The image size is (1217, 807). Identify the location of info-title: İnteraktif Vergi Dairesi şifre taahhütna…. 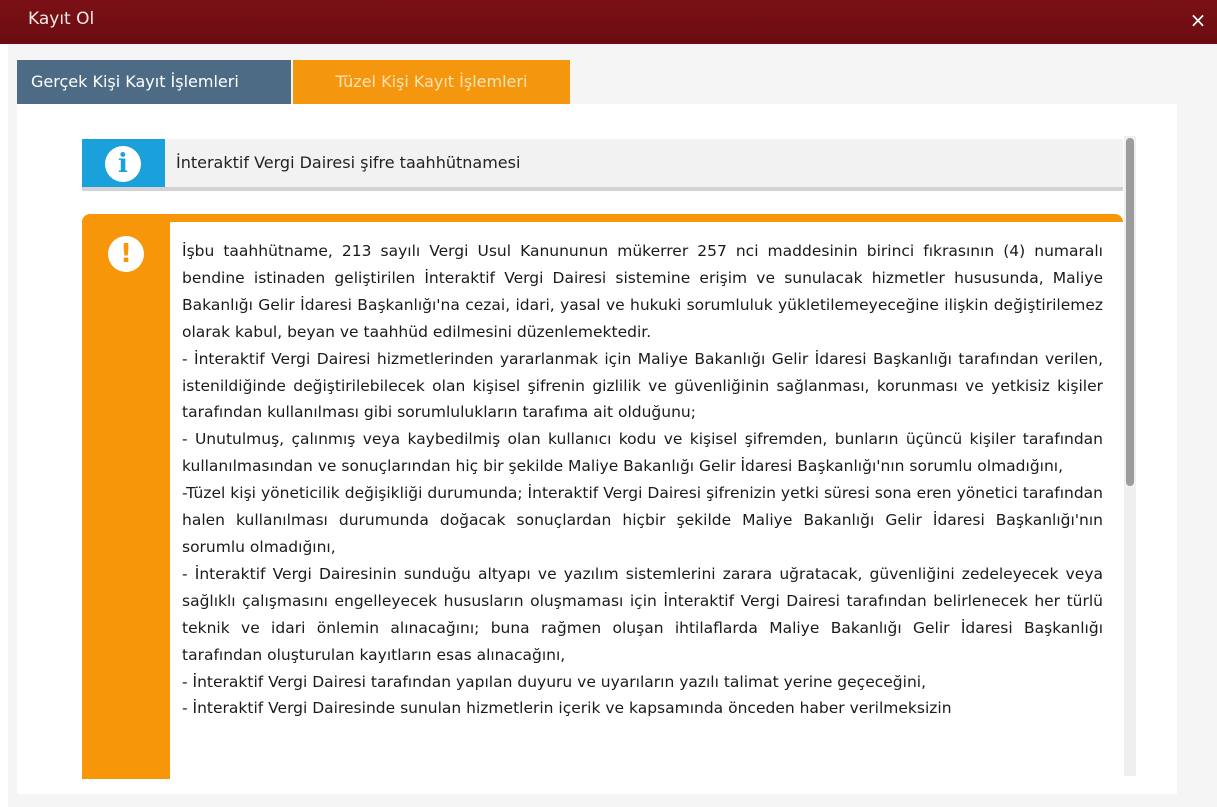
(348, 162).